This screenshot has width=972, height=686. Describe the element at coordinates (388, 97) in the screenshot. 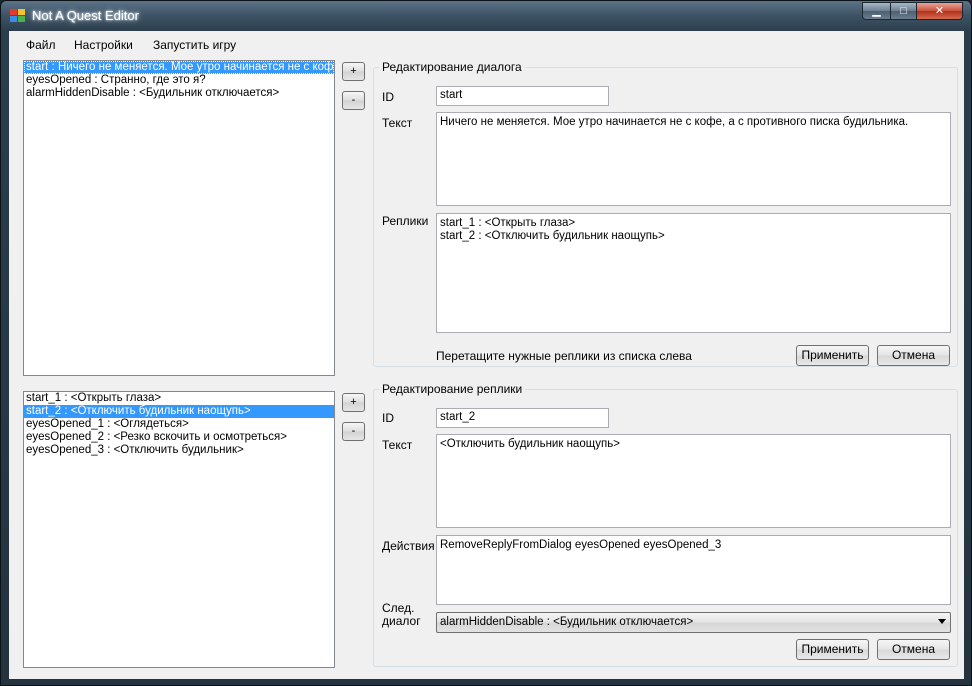

I see `dialog-id-label: ID` at that location.